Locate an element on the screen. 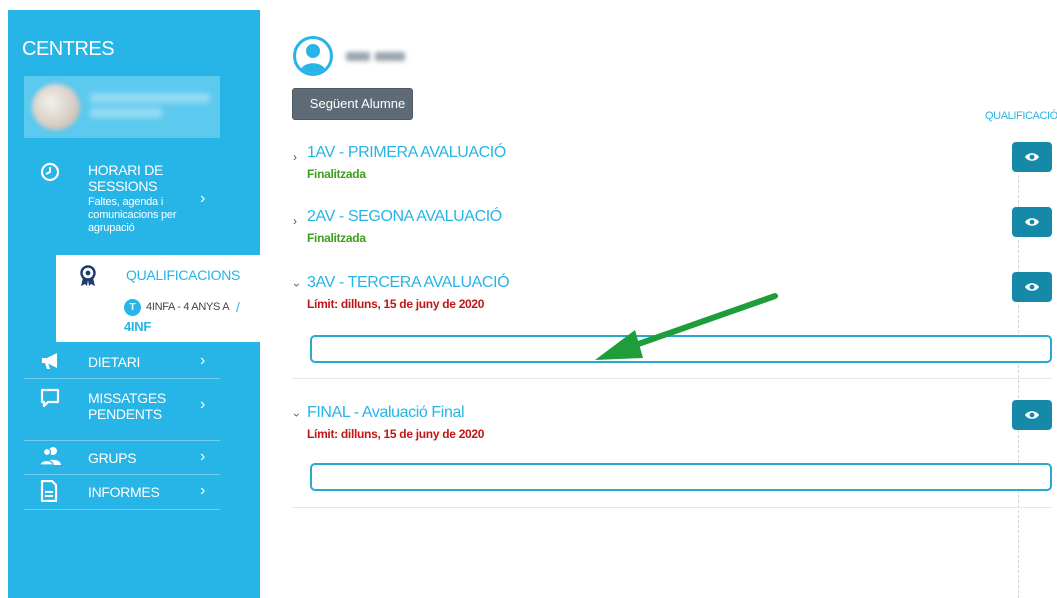 This screenshot has height=598, width=1057. chevron-right-icon: ❯ is located at coordinates (360, 134).